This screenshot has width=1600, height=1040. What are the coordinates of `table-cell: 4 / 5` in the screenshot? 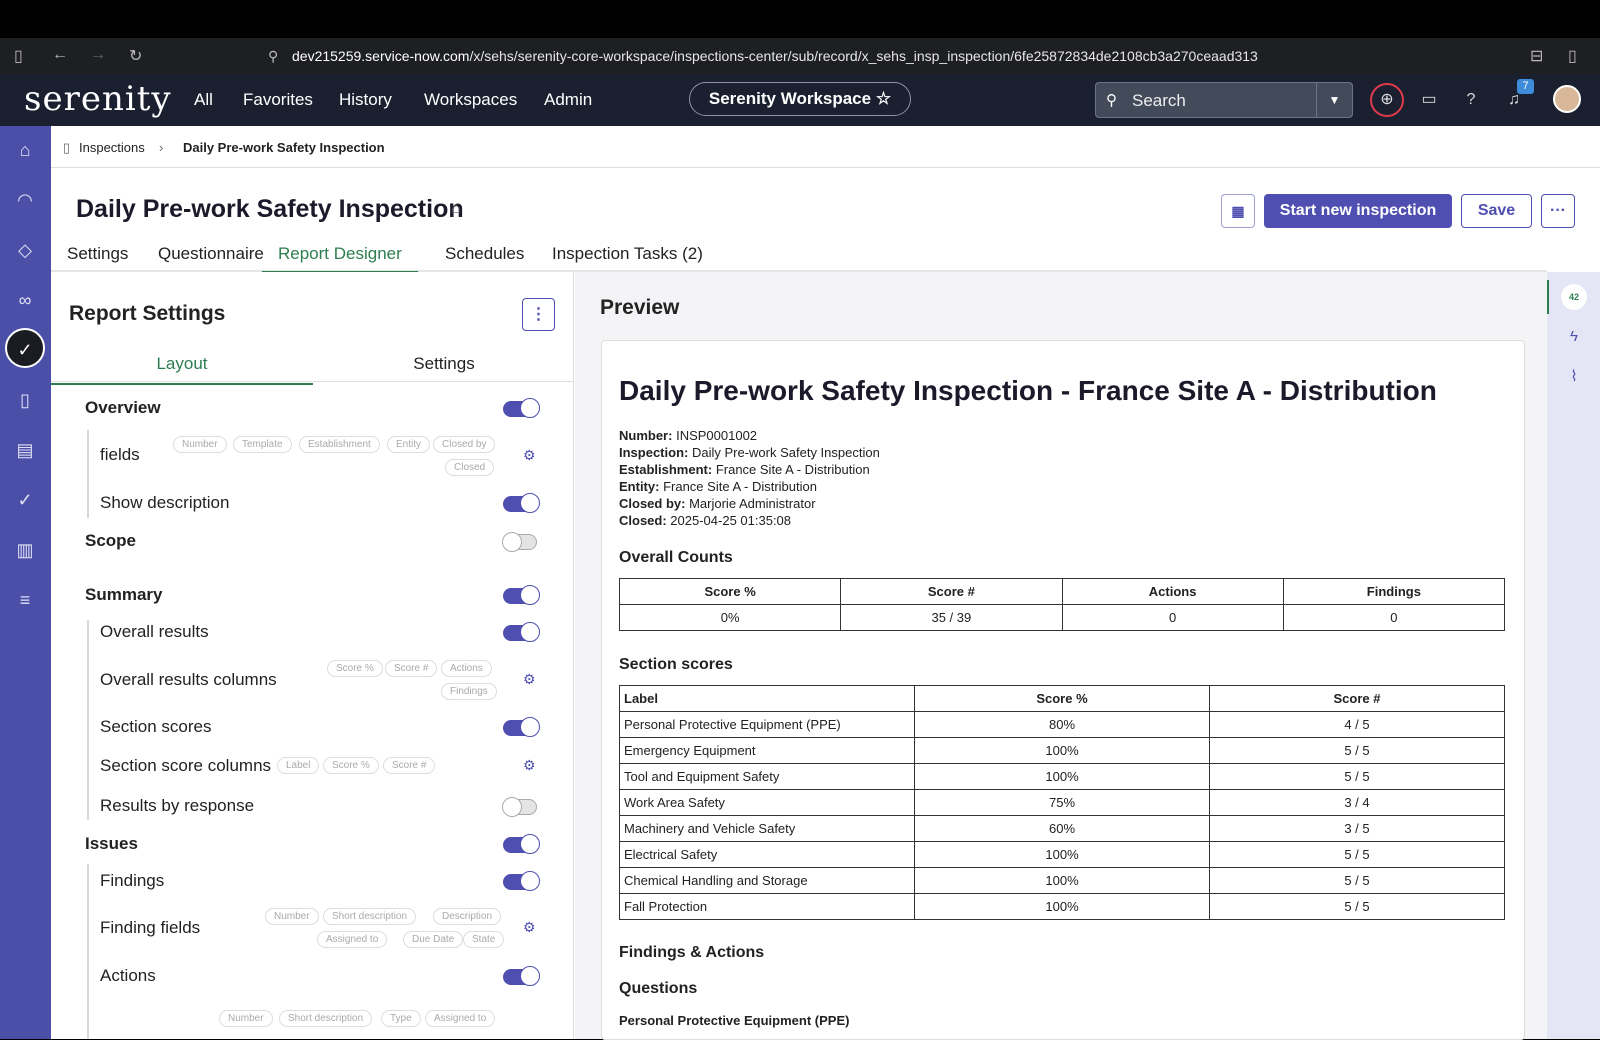 It's located at (1357, 724).